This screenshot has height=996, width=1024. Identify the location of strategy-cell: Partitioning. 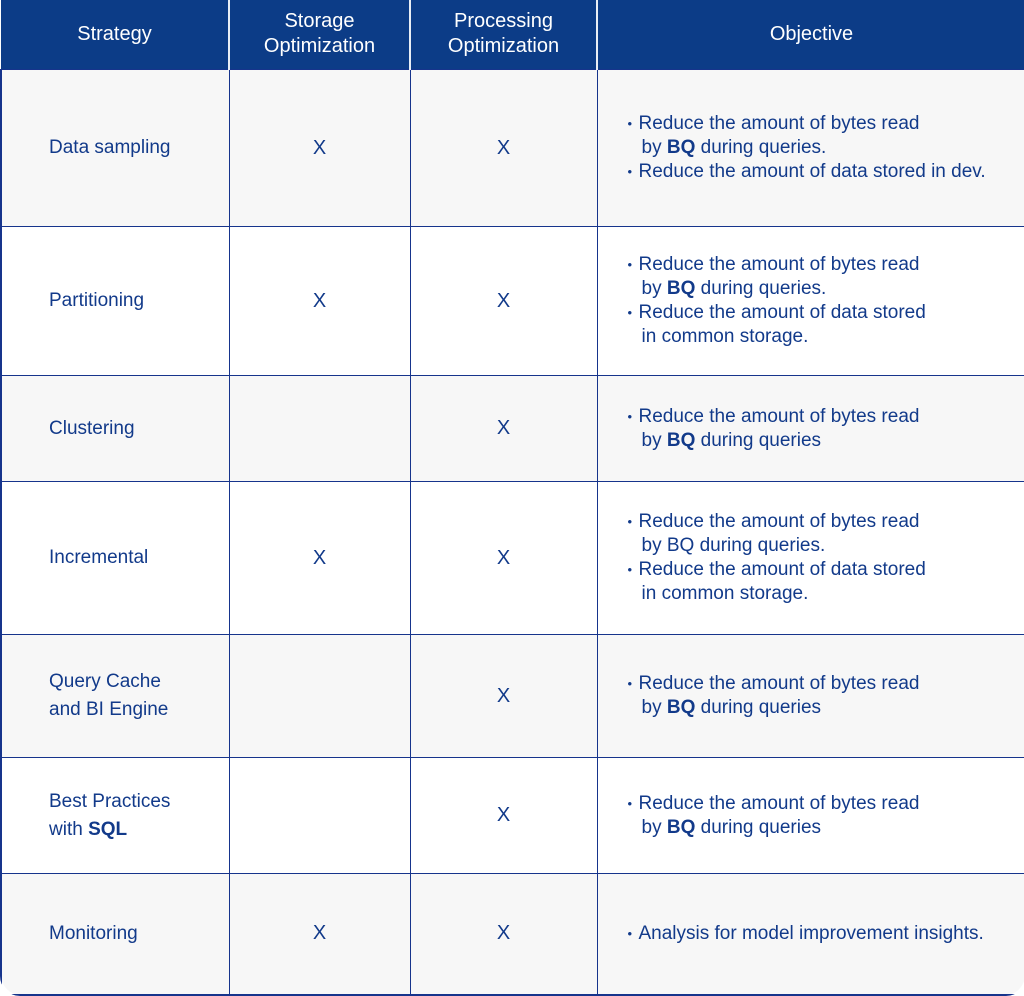
(115, 301).